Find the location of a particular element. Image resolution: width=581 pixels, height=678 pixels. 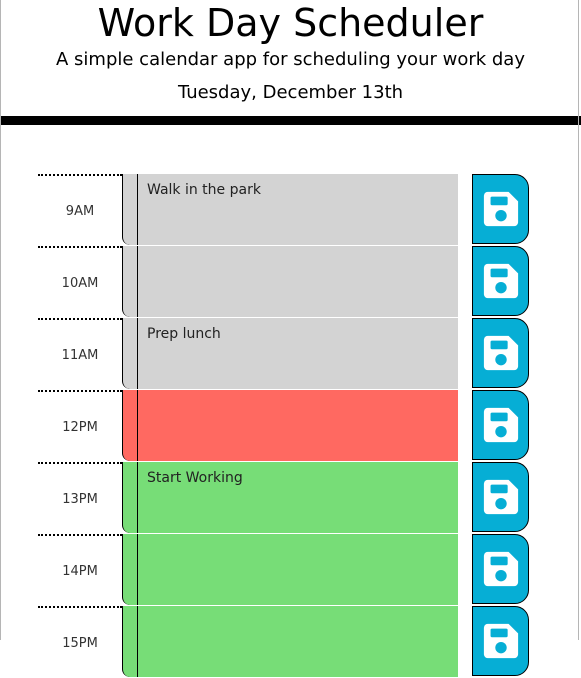

header-divider is located at coordinates (290, 120).